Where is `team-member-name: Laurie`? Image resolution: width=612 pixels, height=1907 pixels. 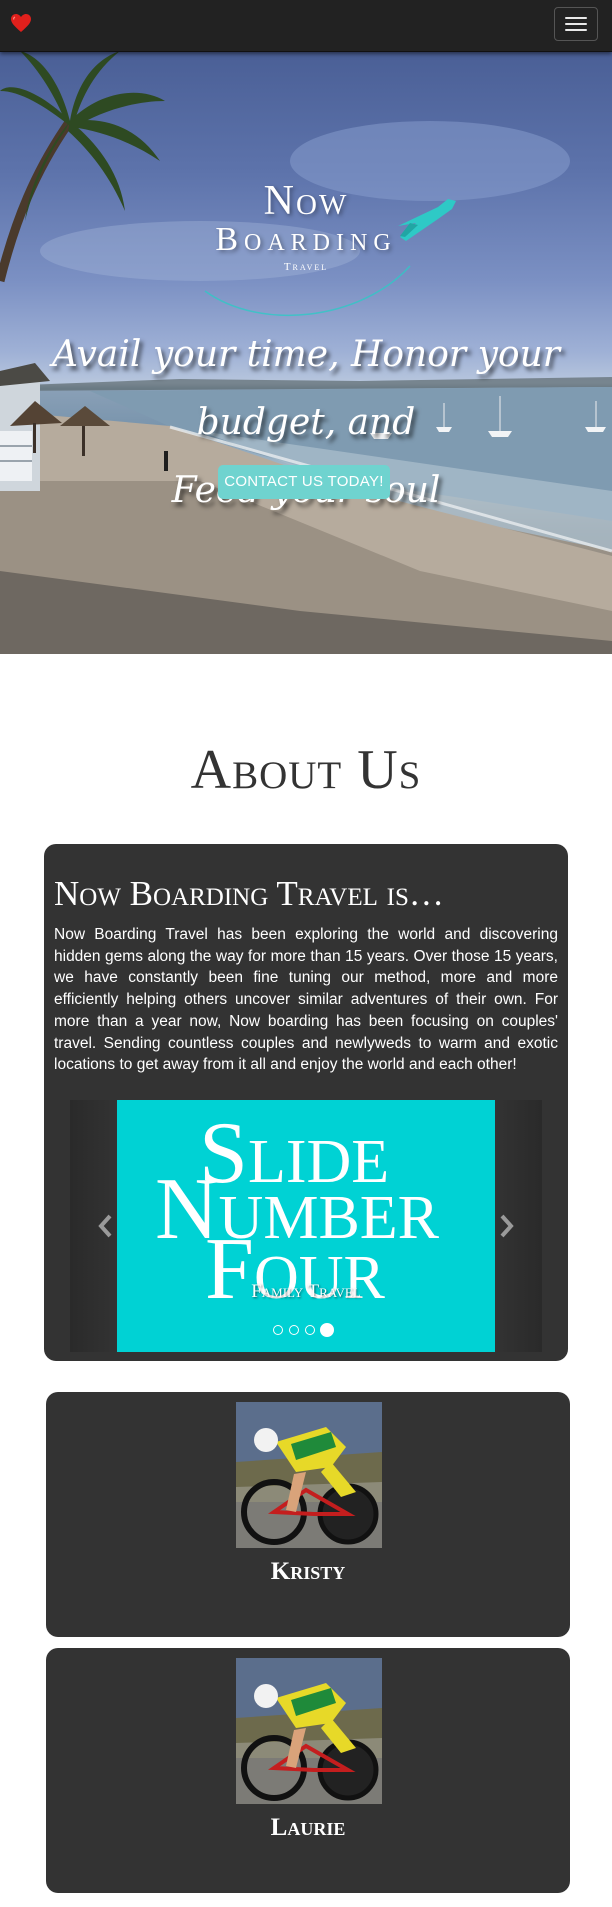 team-member-name: Laurie is located at coordinates (308, 1827).